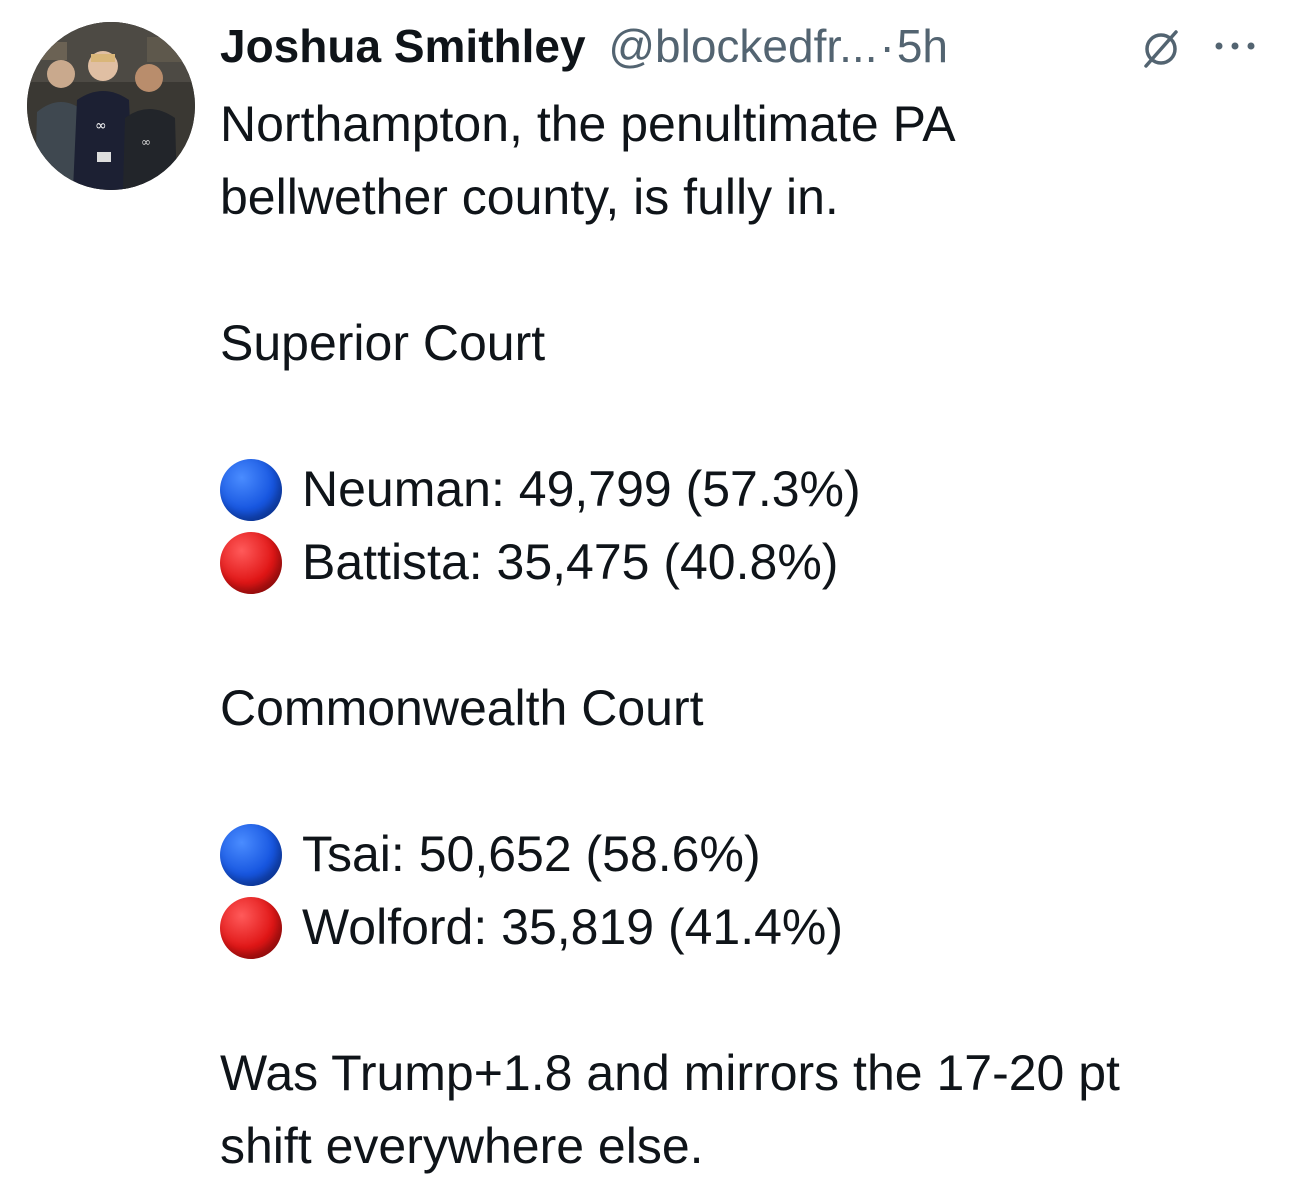  What do you see at coordinates (462, 708) in the screenshot?
I see `section-title-commonwealth-court: Commonwealth Court` at bounding box center [462, 708].